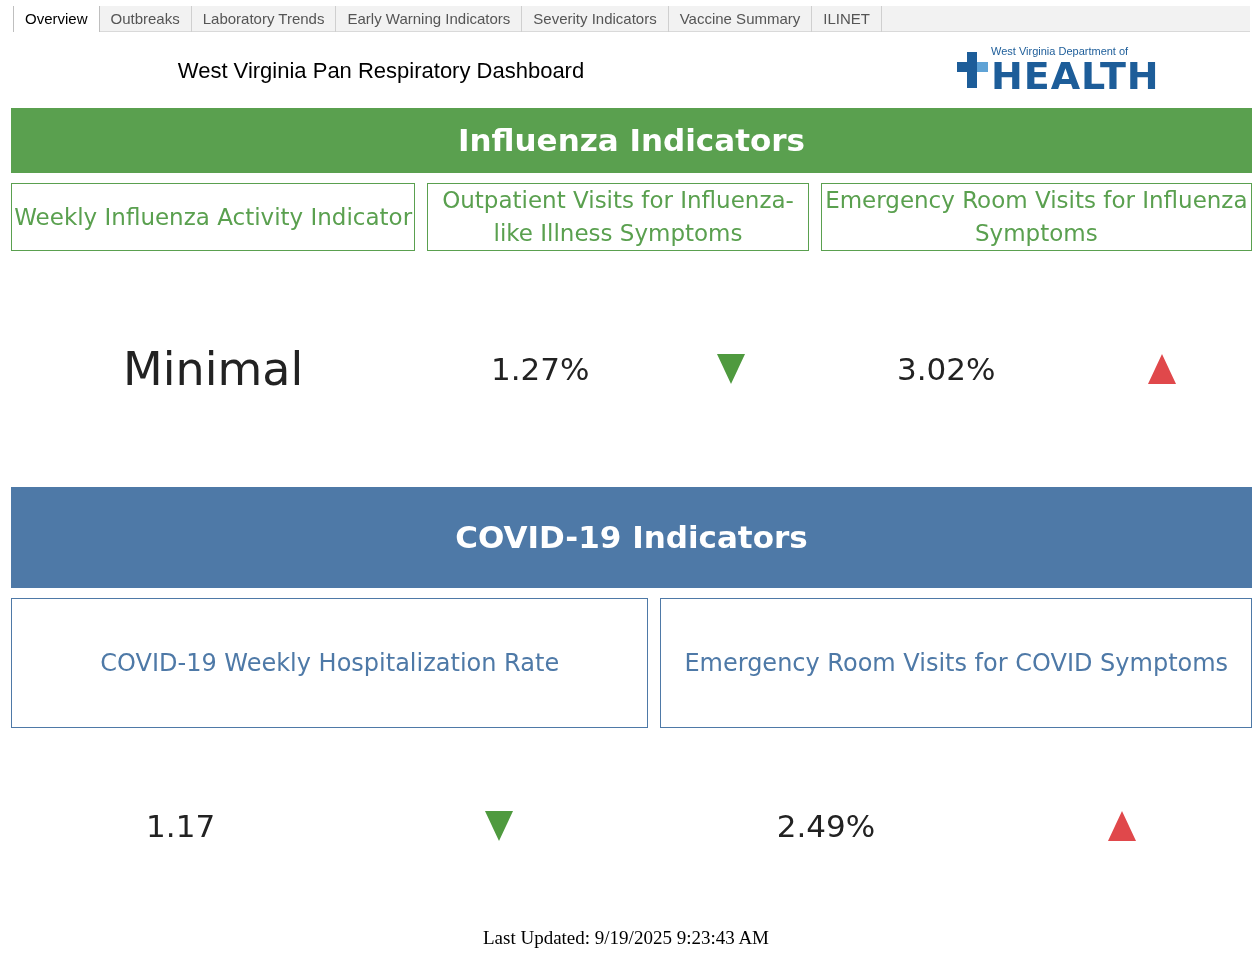 The width and height of the screenshot is (1252, 959). Describe the element at coordinates (956, 663) in the screenshot. I see `indicator-heading: Emergency Room Visits for COVID Symptoms` at that location.